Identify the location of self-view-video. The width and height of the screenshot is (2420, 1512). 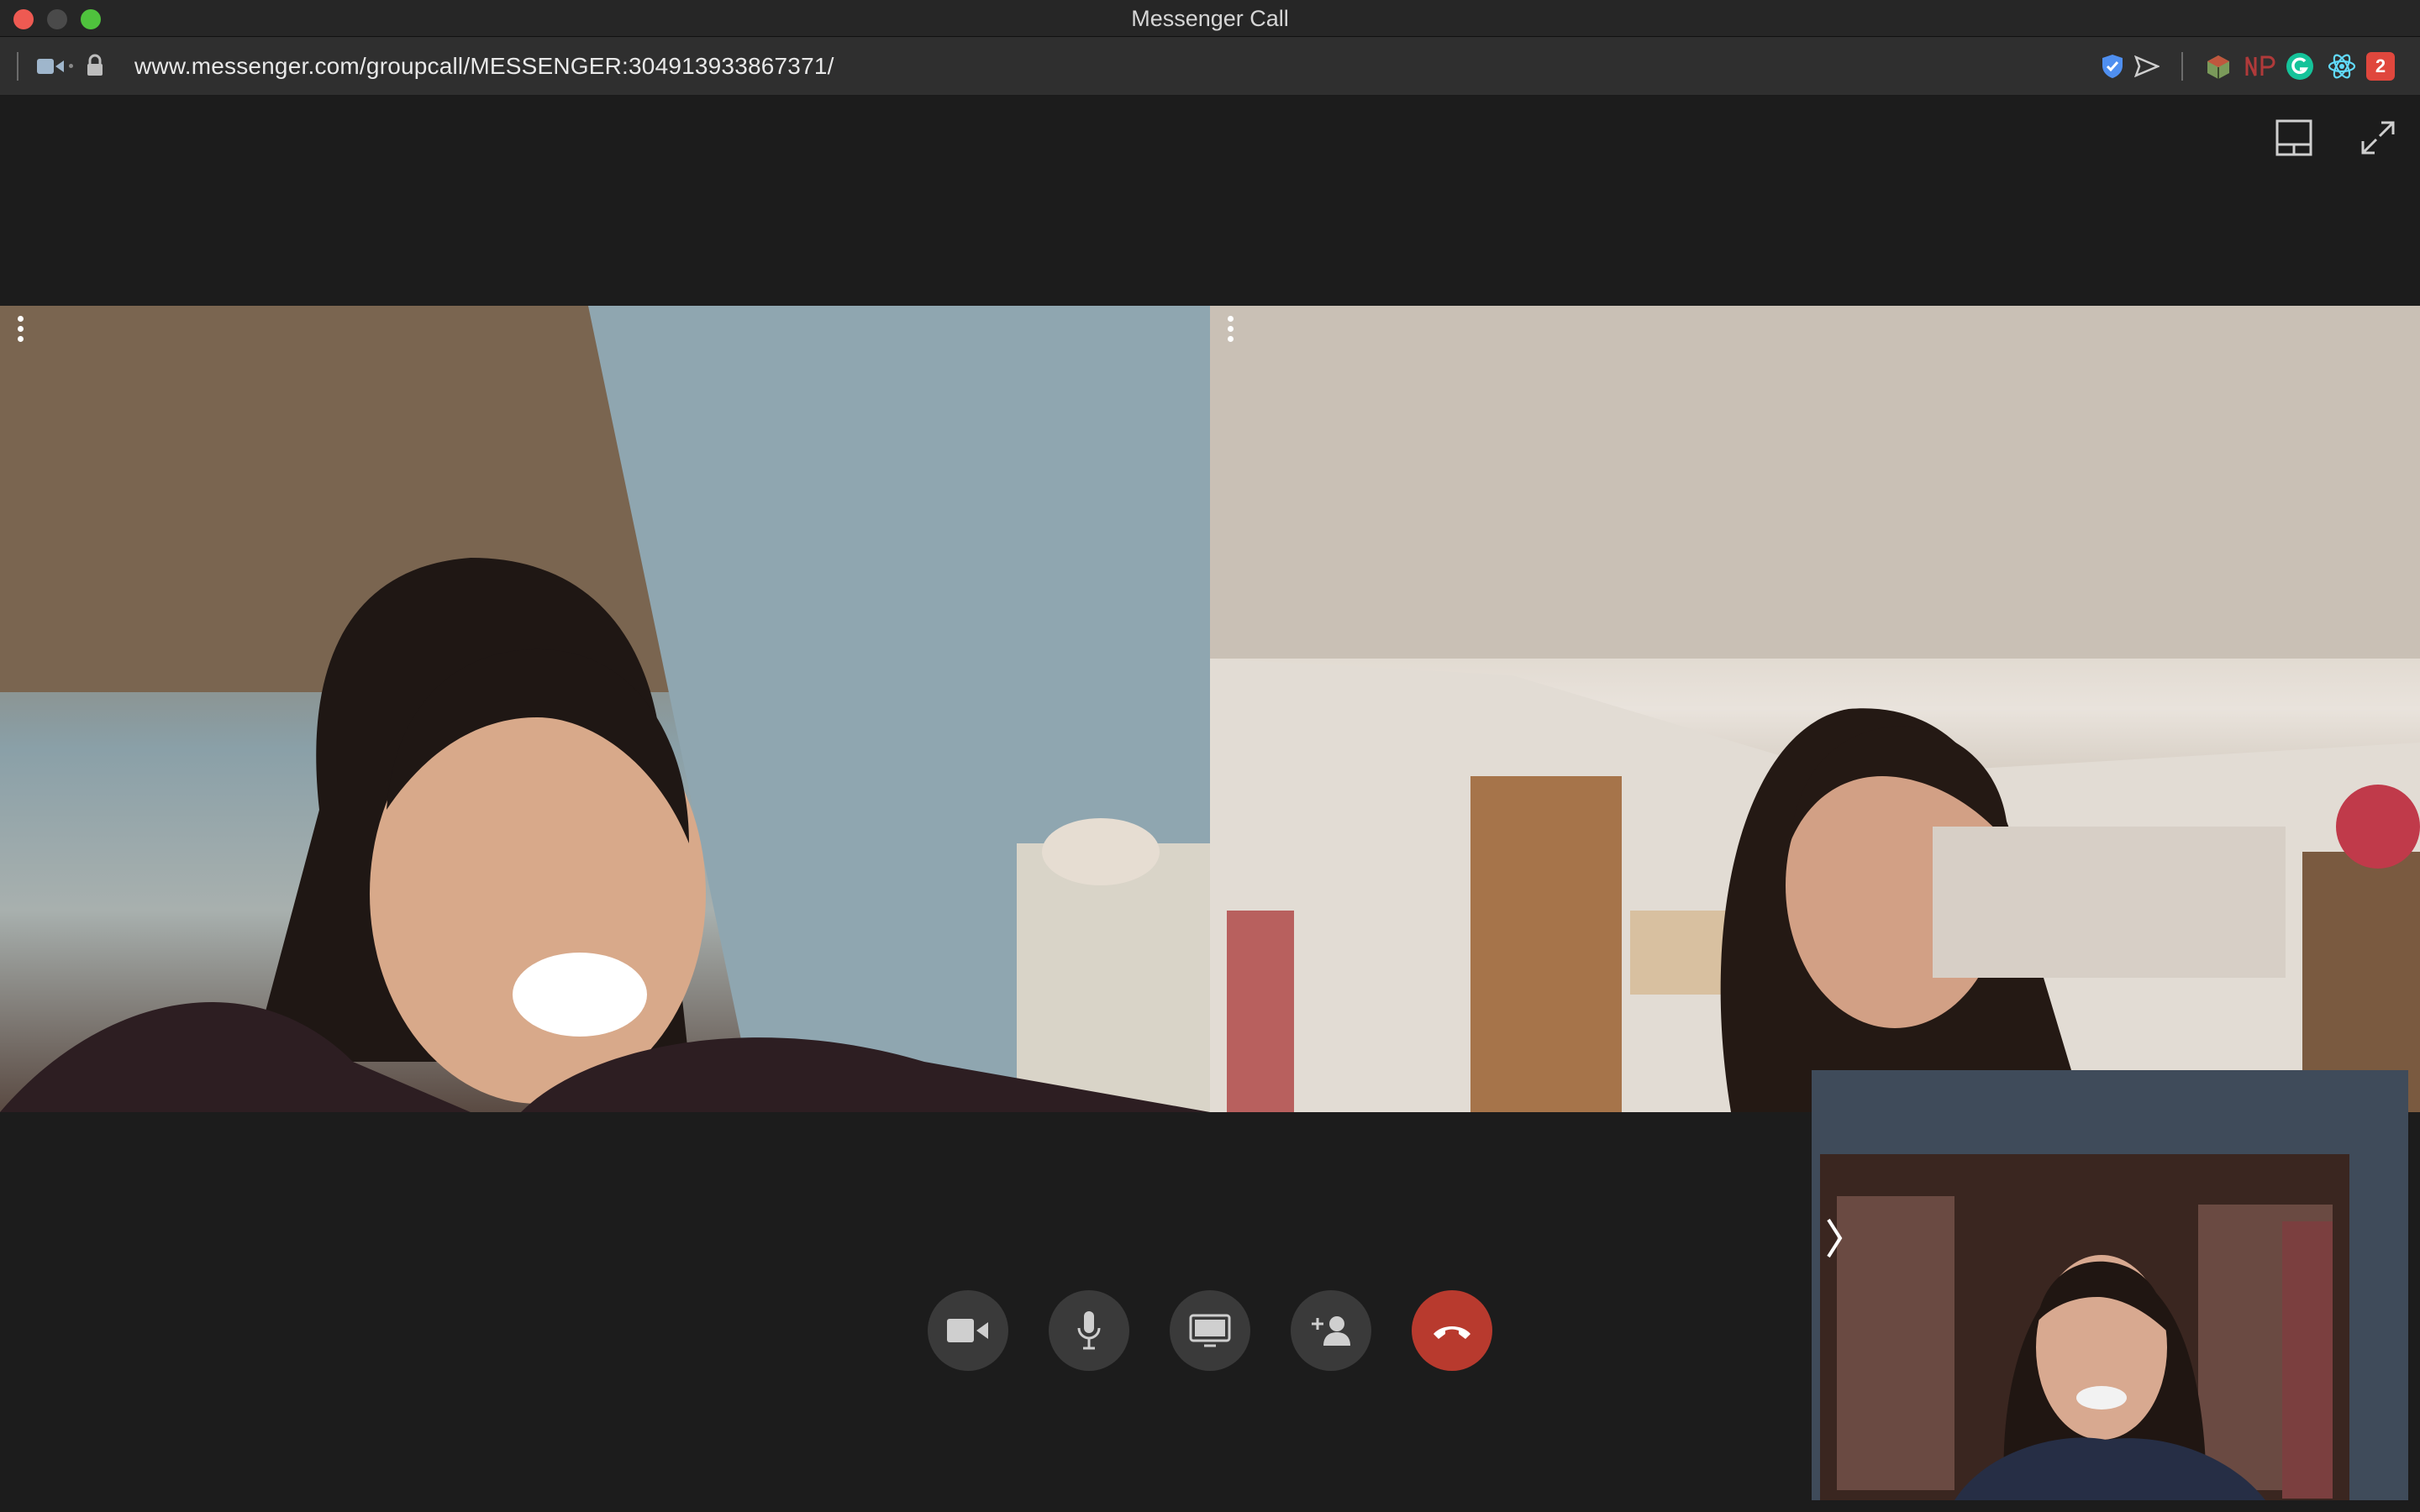
(2110, 1285).